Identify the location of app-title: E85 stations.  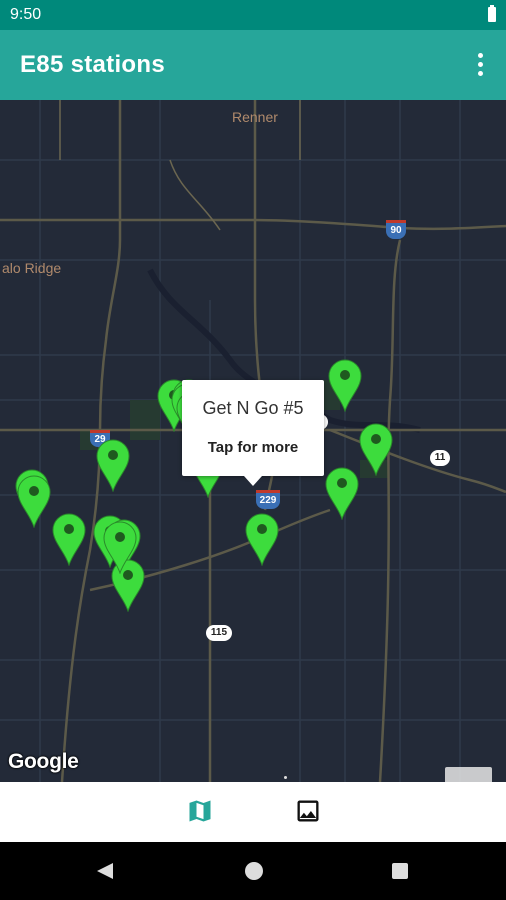
(92, 64).